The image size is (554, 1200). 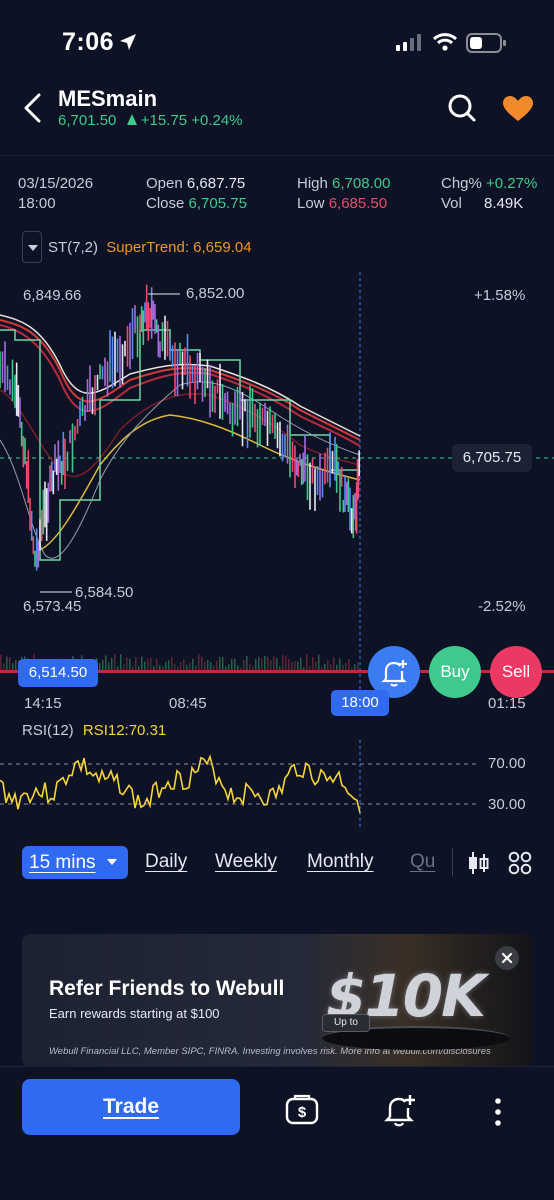 What do you see at coordinates (131, 1107) in the screenshot?
I see `trade-button: Trade` at bounding box center [131, 1107].